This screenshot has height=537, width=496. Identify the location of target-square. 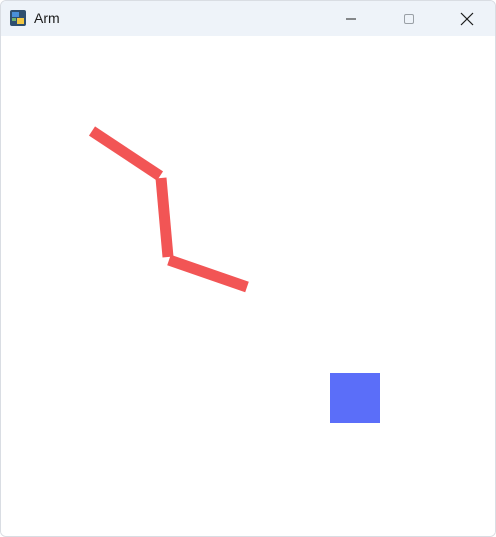
(355, 398).